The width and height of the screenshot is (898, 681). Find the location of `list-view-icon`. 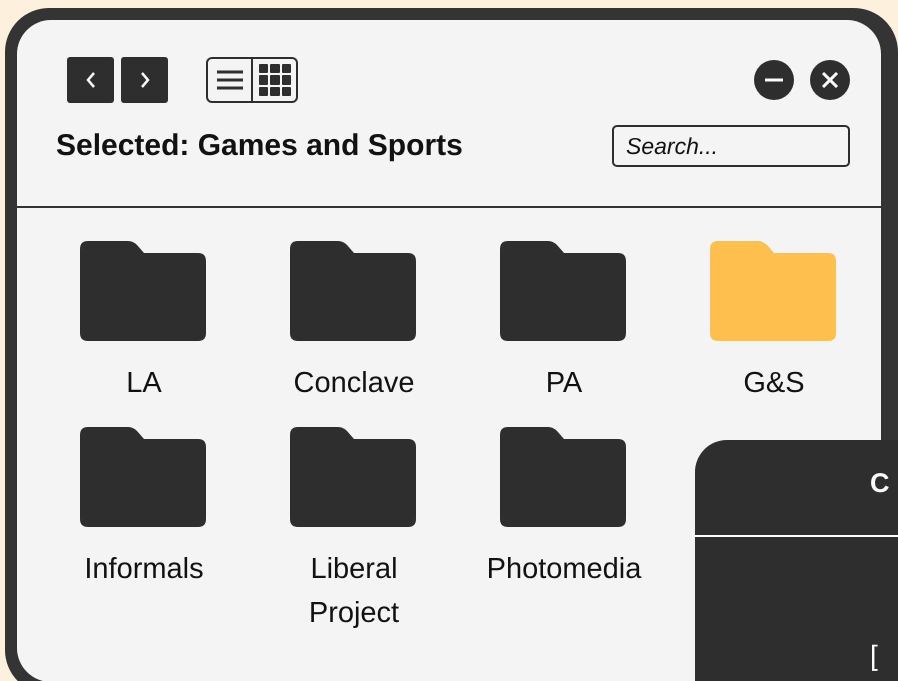

list-view-icon is located at coordinates (230, 80).